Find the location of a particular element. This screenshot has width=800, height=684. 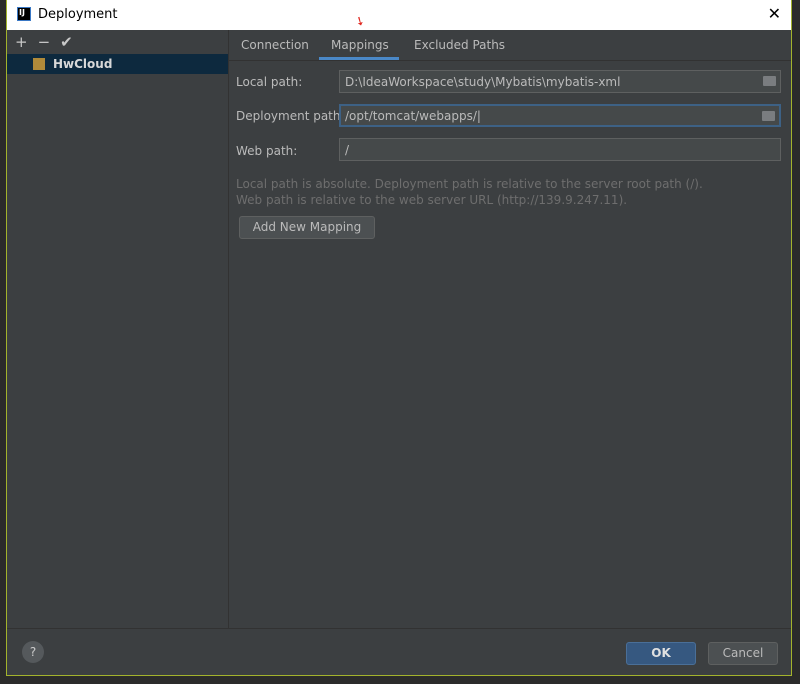

set-default-button: ✔ is located at coordinates (66, 42).